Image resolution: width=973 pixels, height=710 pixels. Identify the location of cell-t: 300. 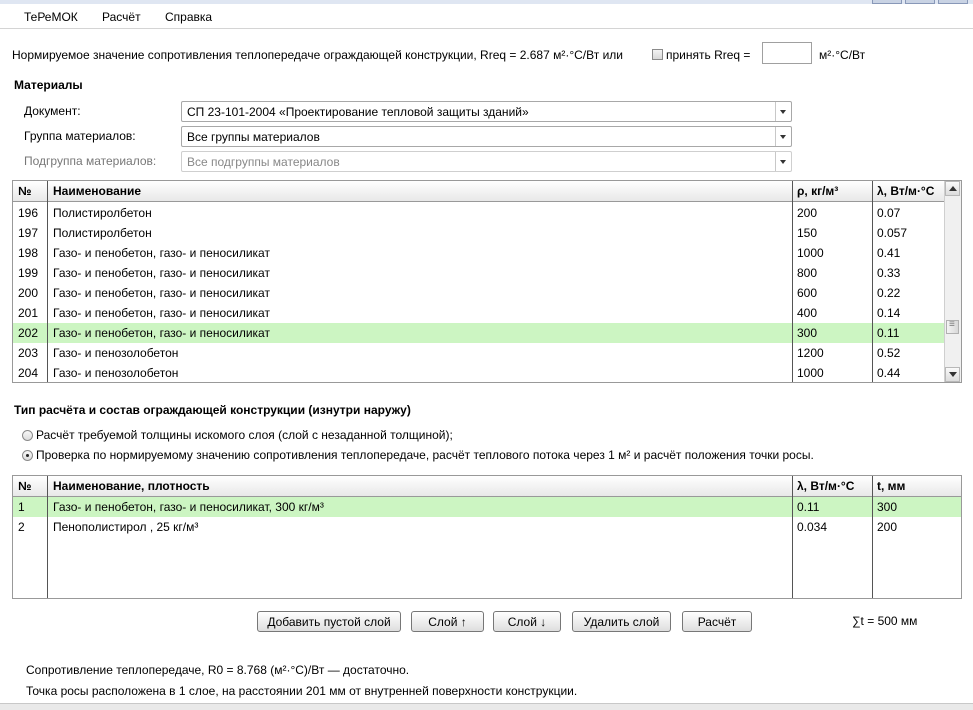
(887, 507).